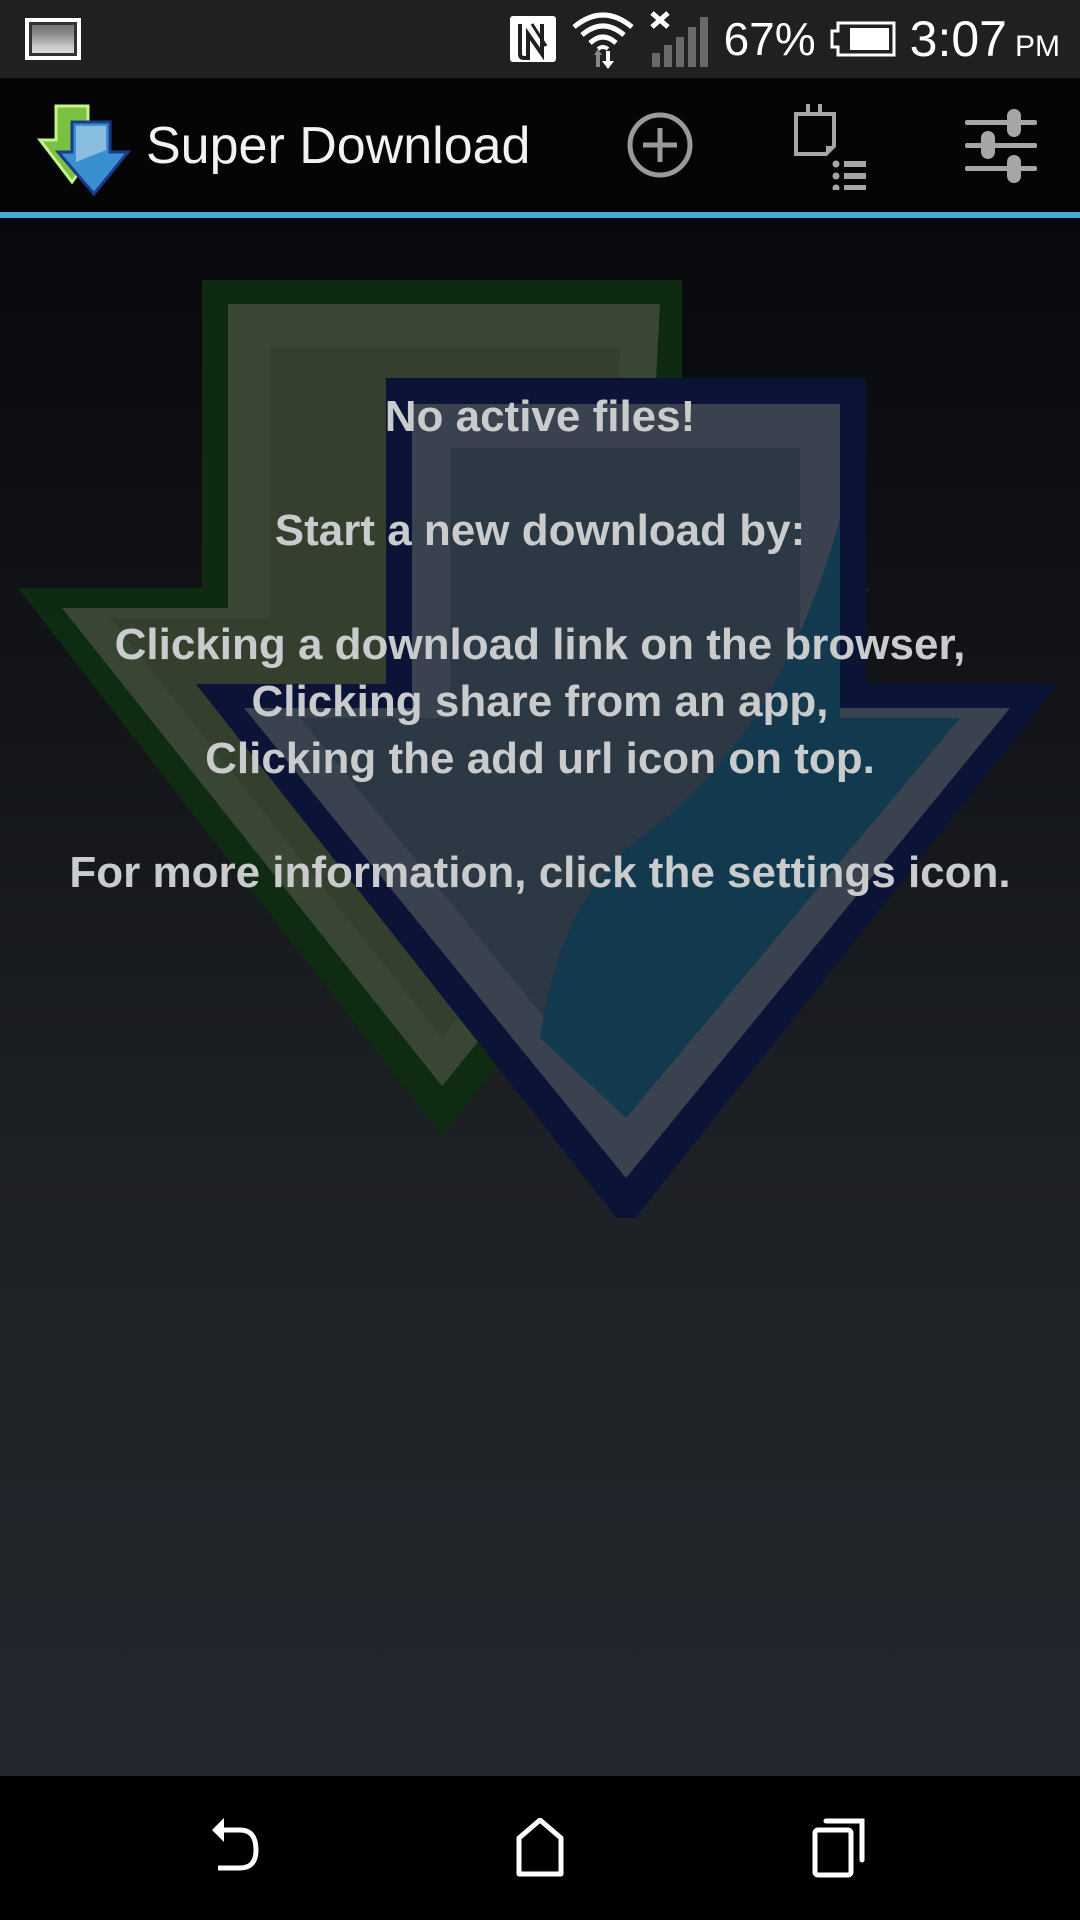 The height and width of the screenshot is (1920, 1080). I want to click on add-url-button, so click(660, 145).